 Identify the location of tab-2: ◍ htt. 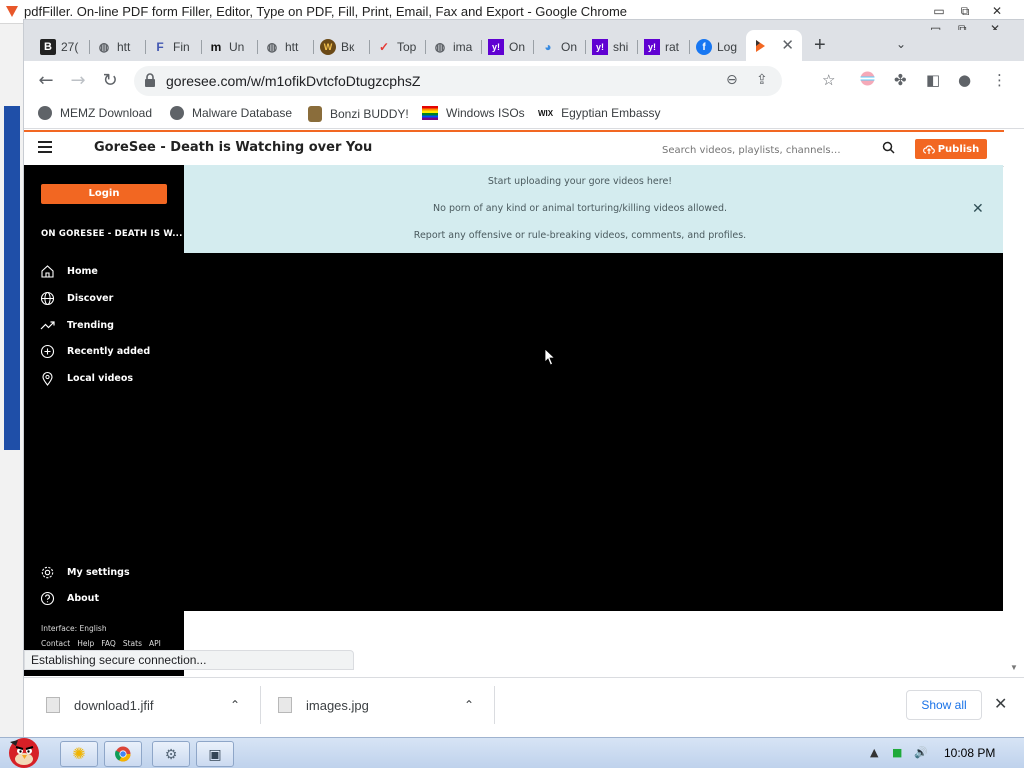
(118, 47).